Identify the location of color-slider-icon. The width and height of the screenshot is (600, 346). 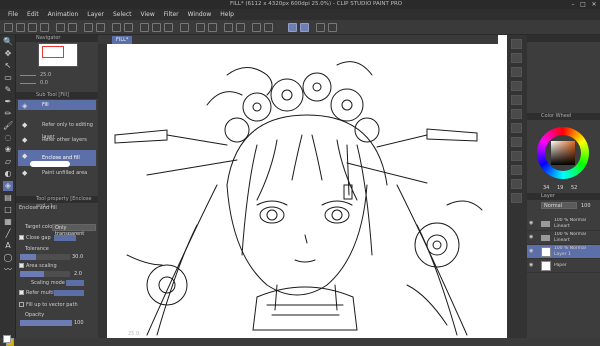
(516, 156).